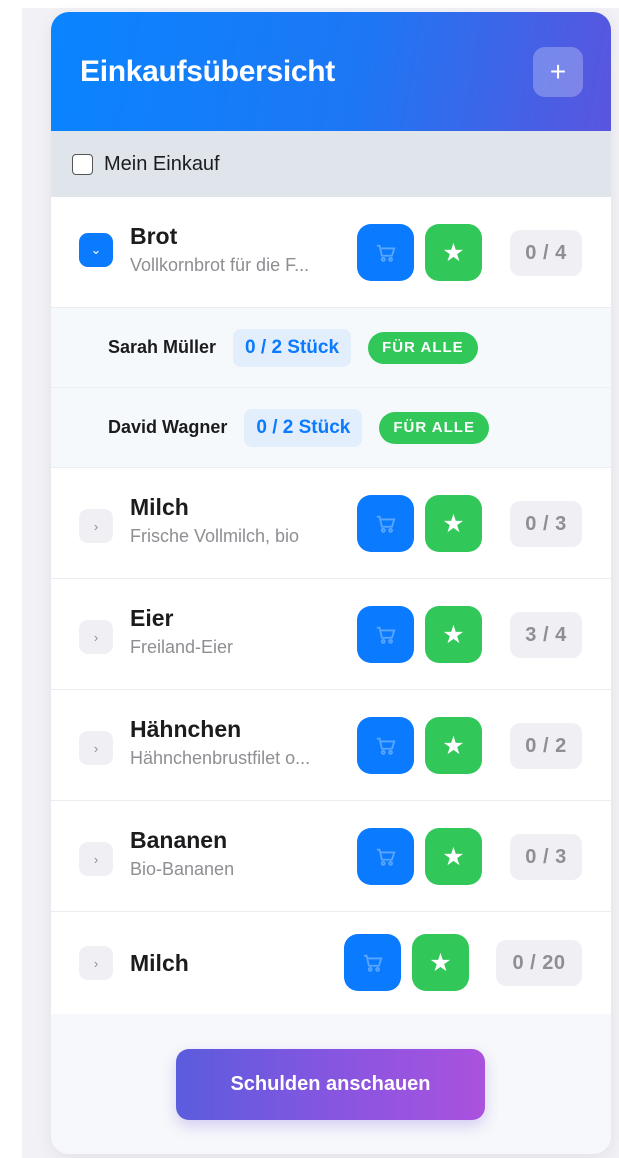 This screenshot has height=1158, width=619. I want to click on person-name: David Wagner, so click(168, 427).